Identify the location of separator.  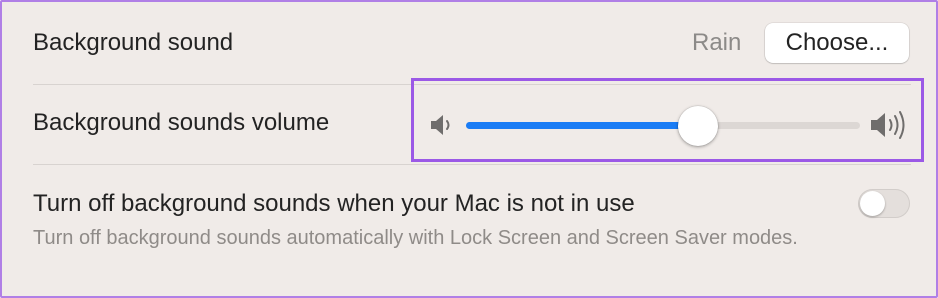
(472, 164).